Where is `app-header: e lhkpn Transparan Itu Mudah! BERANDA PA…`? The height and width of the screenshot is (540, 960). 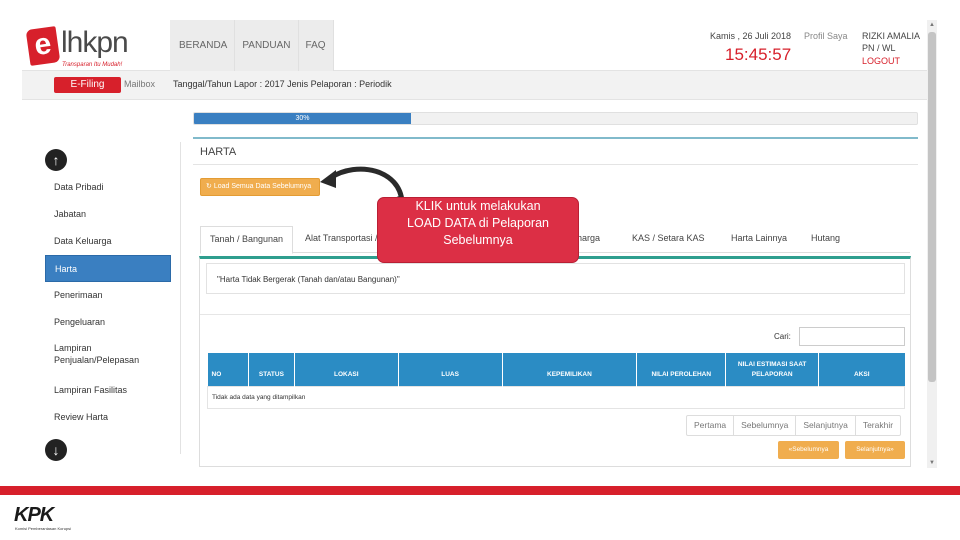
app-header: e lhkpn Transparan Itu Mudah! BERANDA PA… is located at coordinates (475, 45).